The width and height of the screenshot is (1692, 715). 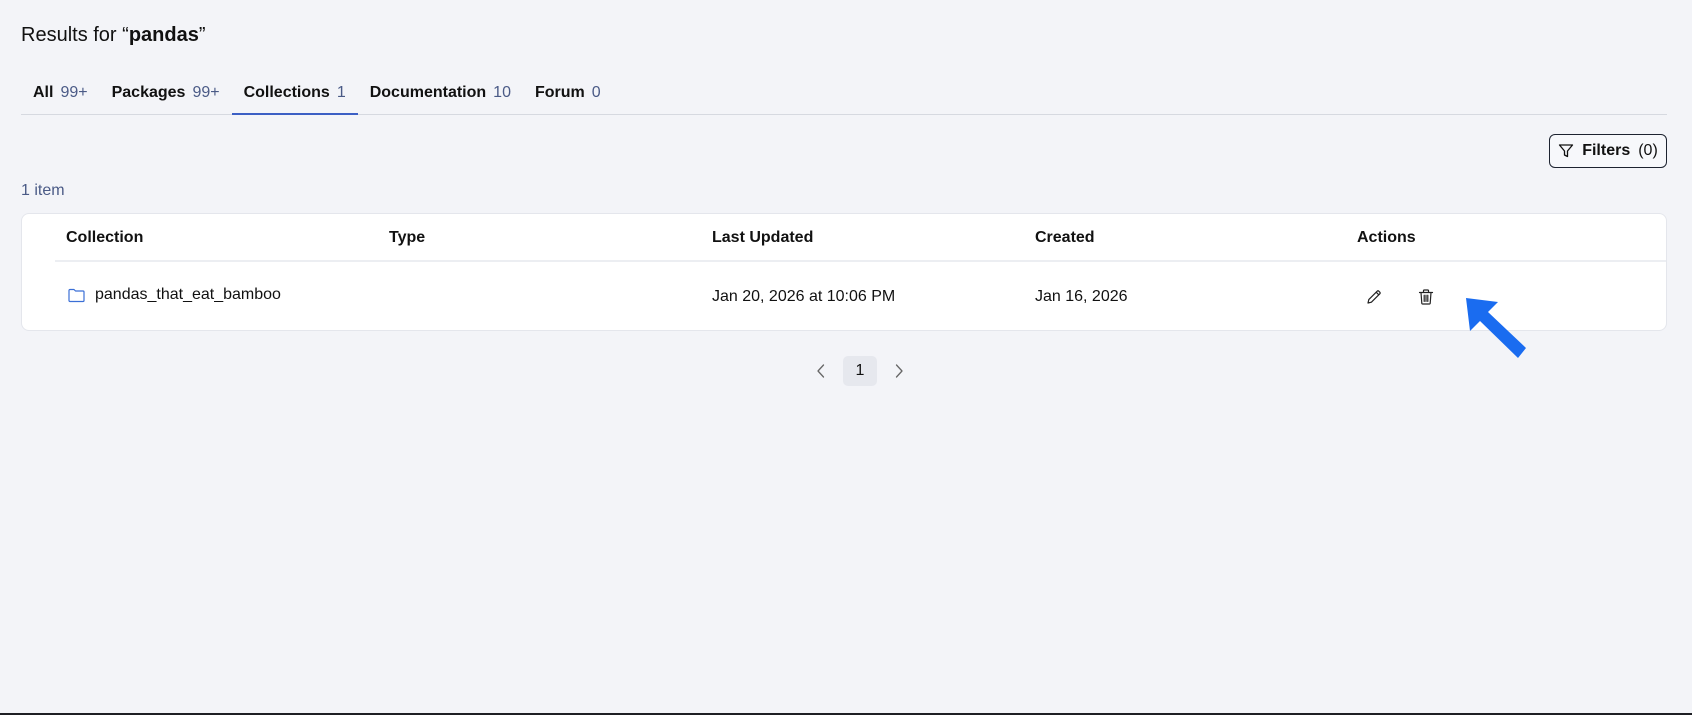 I want to click on chevron-right-icon, so click(x=899, y=371).